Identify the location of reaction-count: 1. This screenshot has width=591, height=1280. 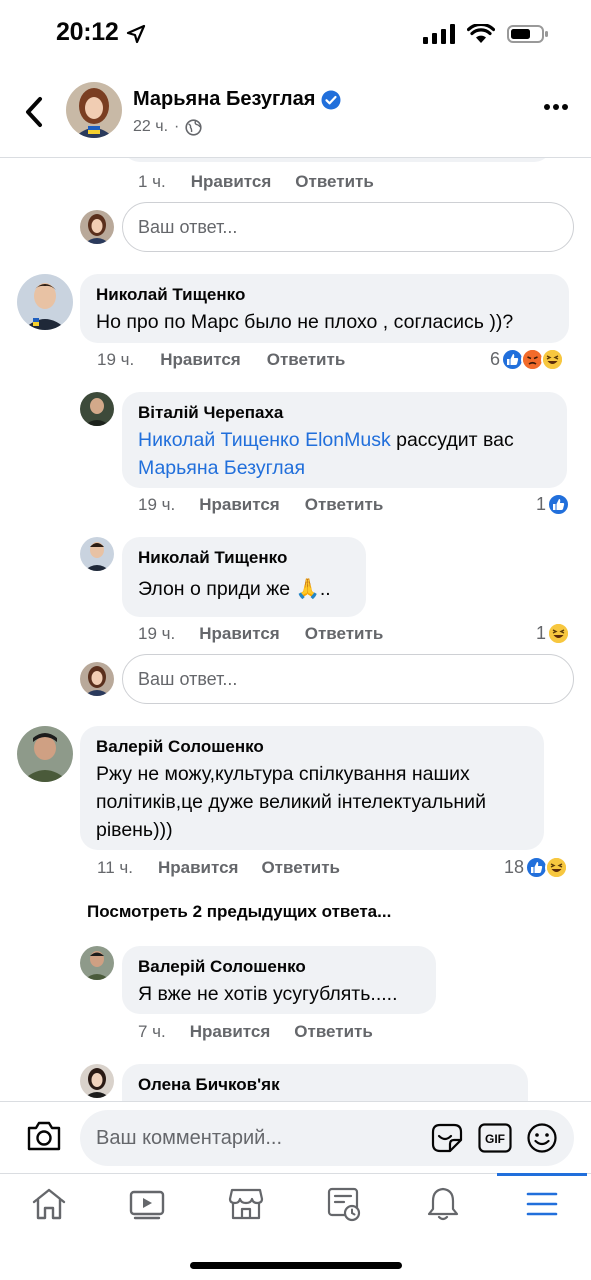
(541, 633).